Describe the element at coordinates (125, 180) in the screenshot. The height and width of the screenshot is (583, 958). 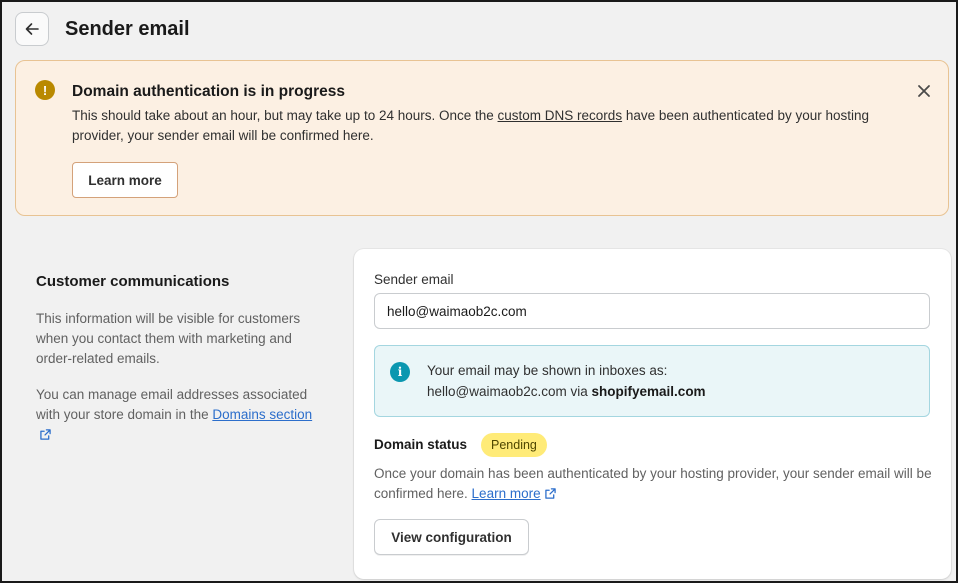
I see `banner-learn-more-button: Learn more` at that location.